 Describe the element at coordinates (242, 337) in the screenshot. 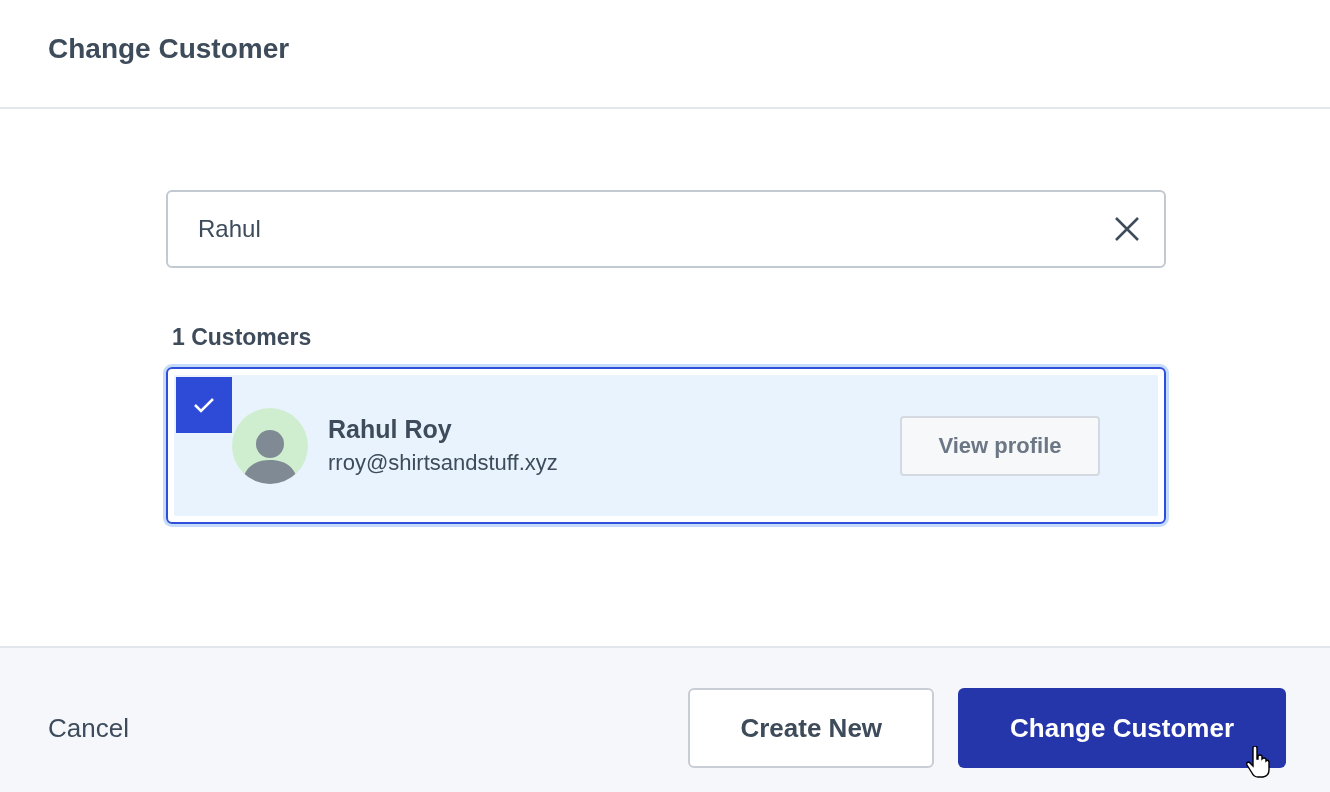

I see `results-count: 1 Customers` at that location.